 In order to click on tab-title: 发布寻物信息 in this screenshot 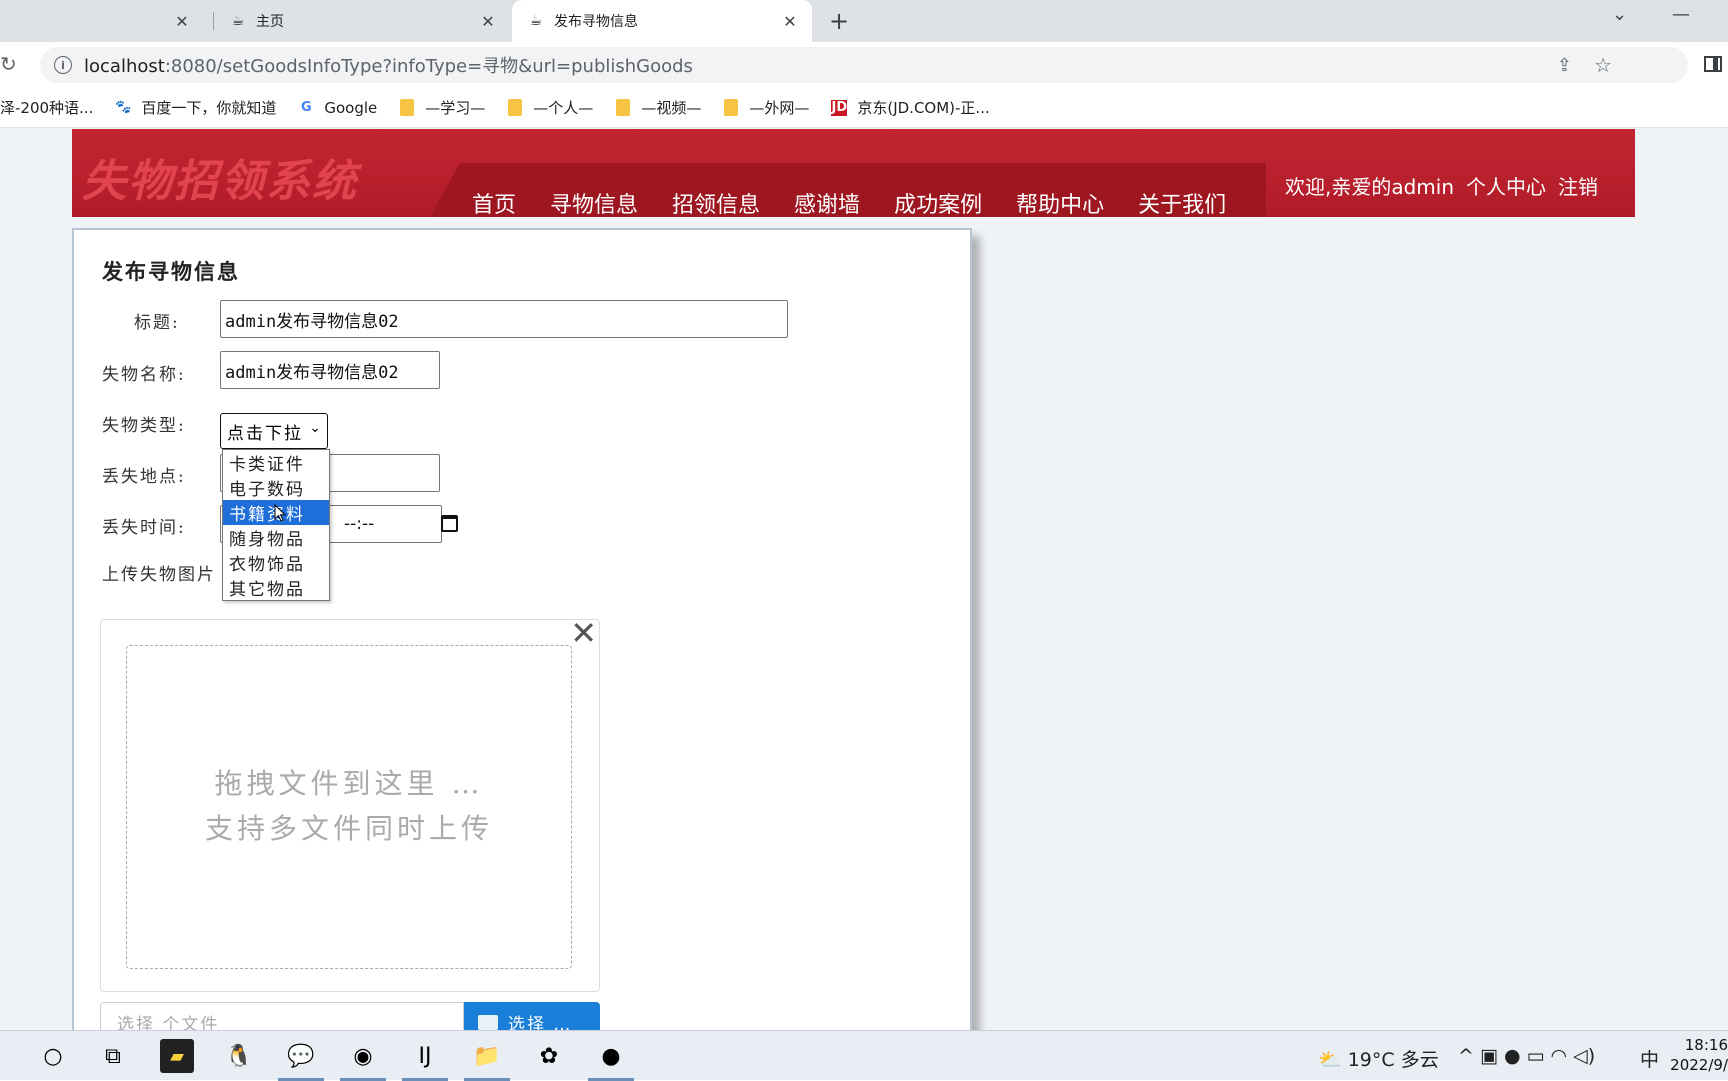, I will do `click(596, 22)`.